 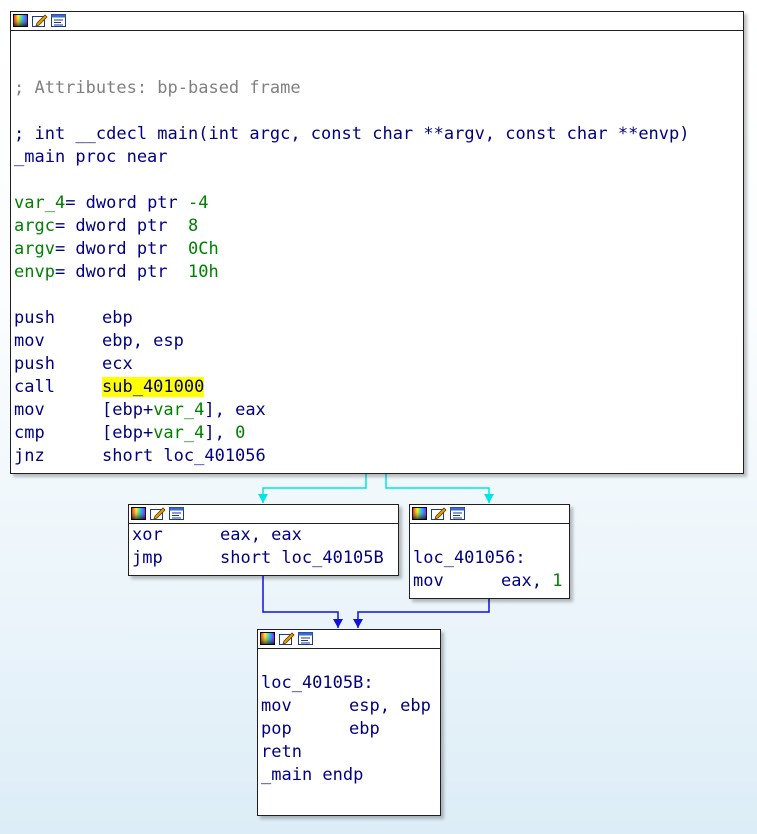 I want to click on instruction-line: cmp [ebp+var_4], 0, so click(x=378, y=433).